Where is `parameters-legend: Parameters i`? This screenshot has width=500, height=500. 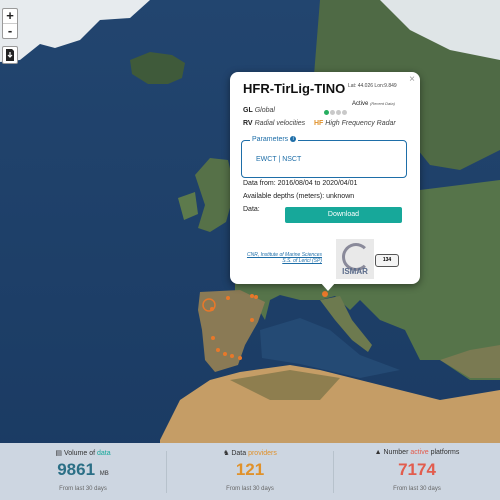 parameters-legend: Parameters i is located at coordinates (274, 139).